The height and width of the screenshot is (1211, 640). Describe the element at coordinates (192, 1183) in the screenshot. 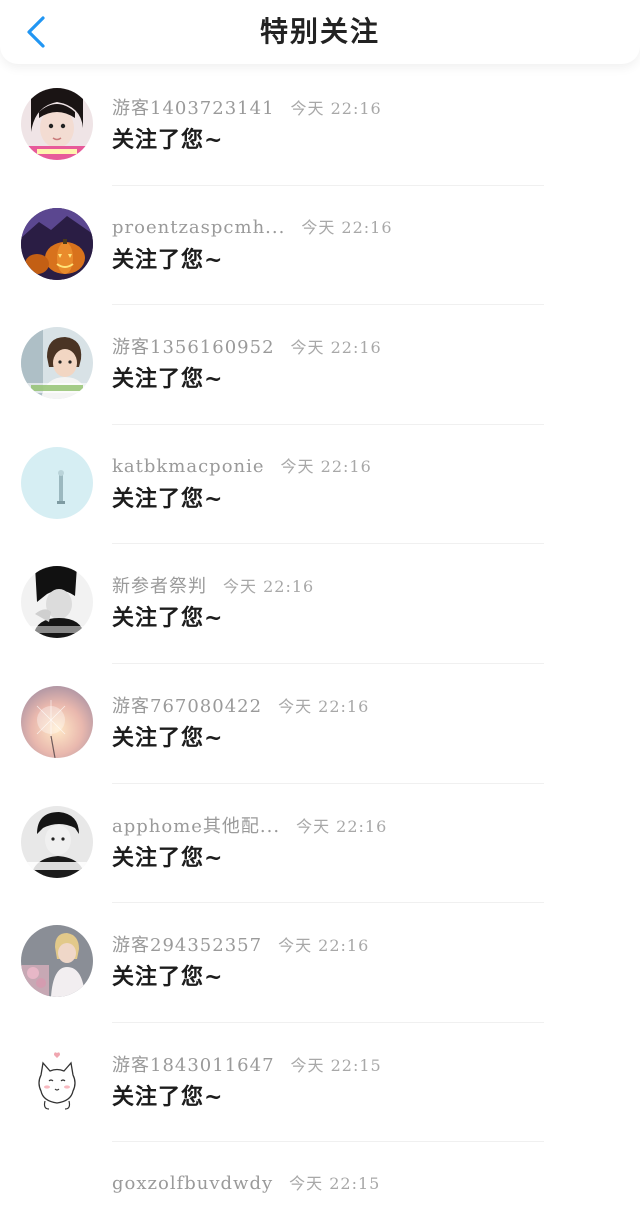

I see `username: goxzolfbuvdwdy` at that location.